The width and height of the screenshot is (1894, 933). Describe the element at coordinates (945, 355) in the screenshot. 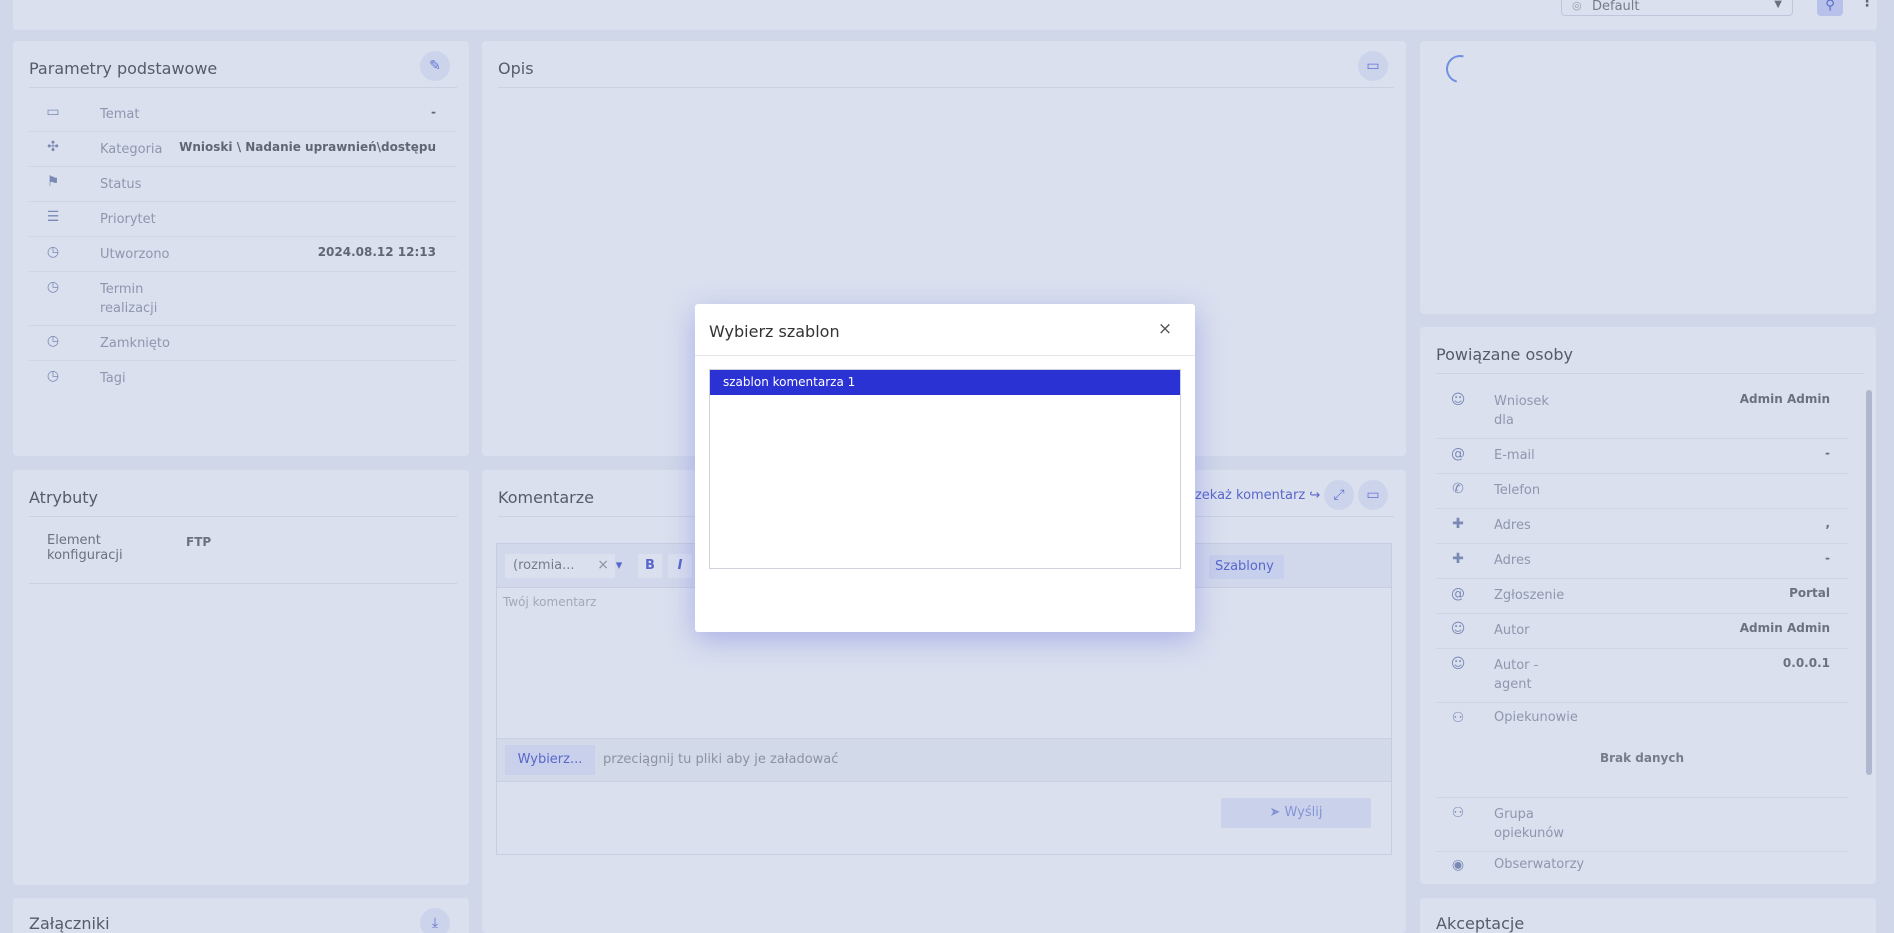

I see `divider` at that location.